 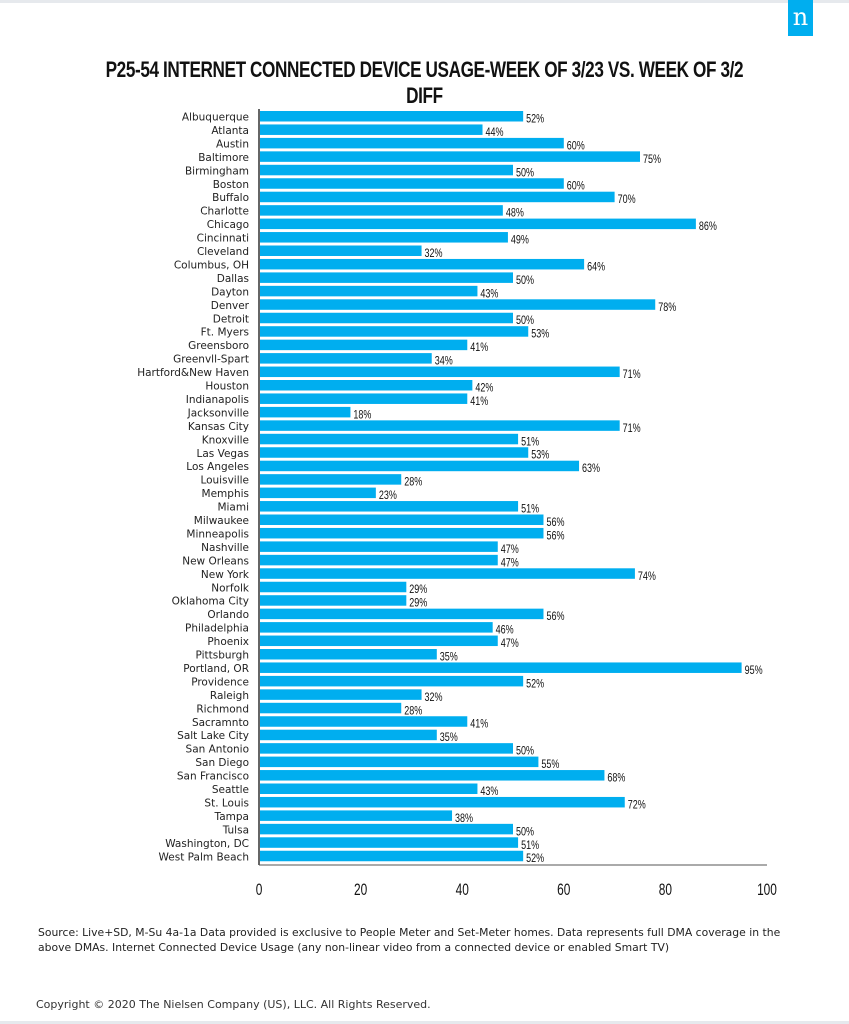 What do you see at coordinates (637, 805) in the screenshot?
I see `data-label: 72%` at bounding box center [637, 805].